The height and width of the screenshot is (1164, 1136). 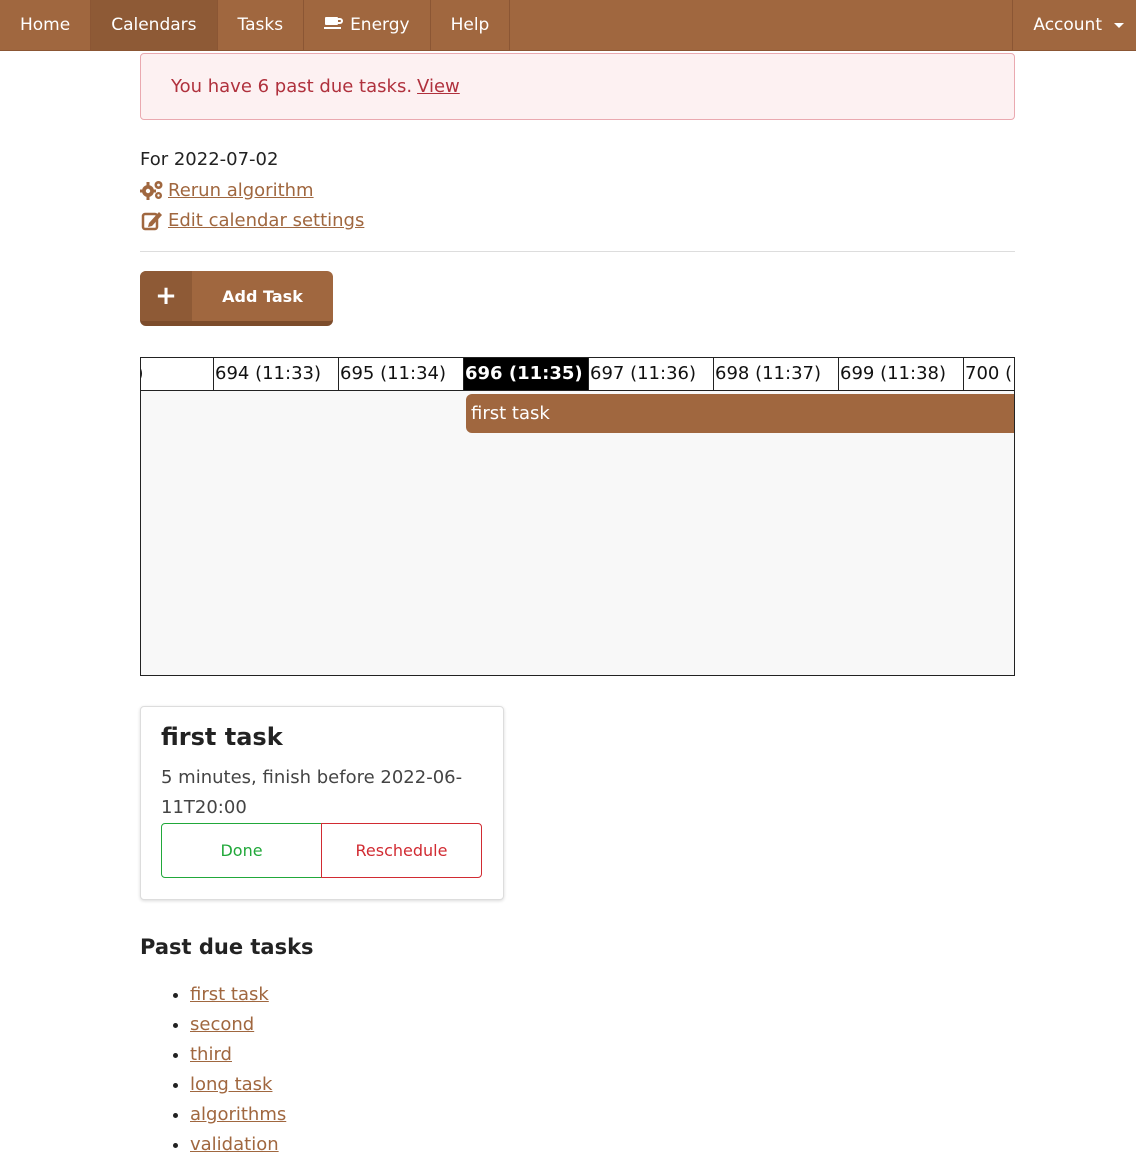 I want to click on past-due-link: long task, so click(x=231, y=1084).